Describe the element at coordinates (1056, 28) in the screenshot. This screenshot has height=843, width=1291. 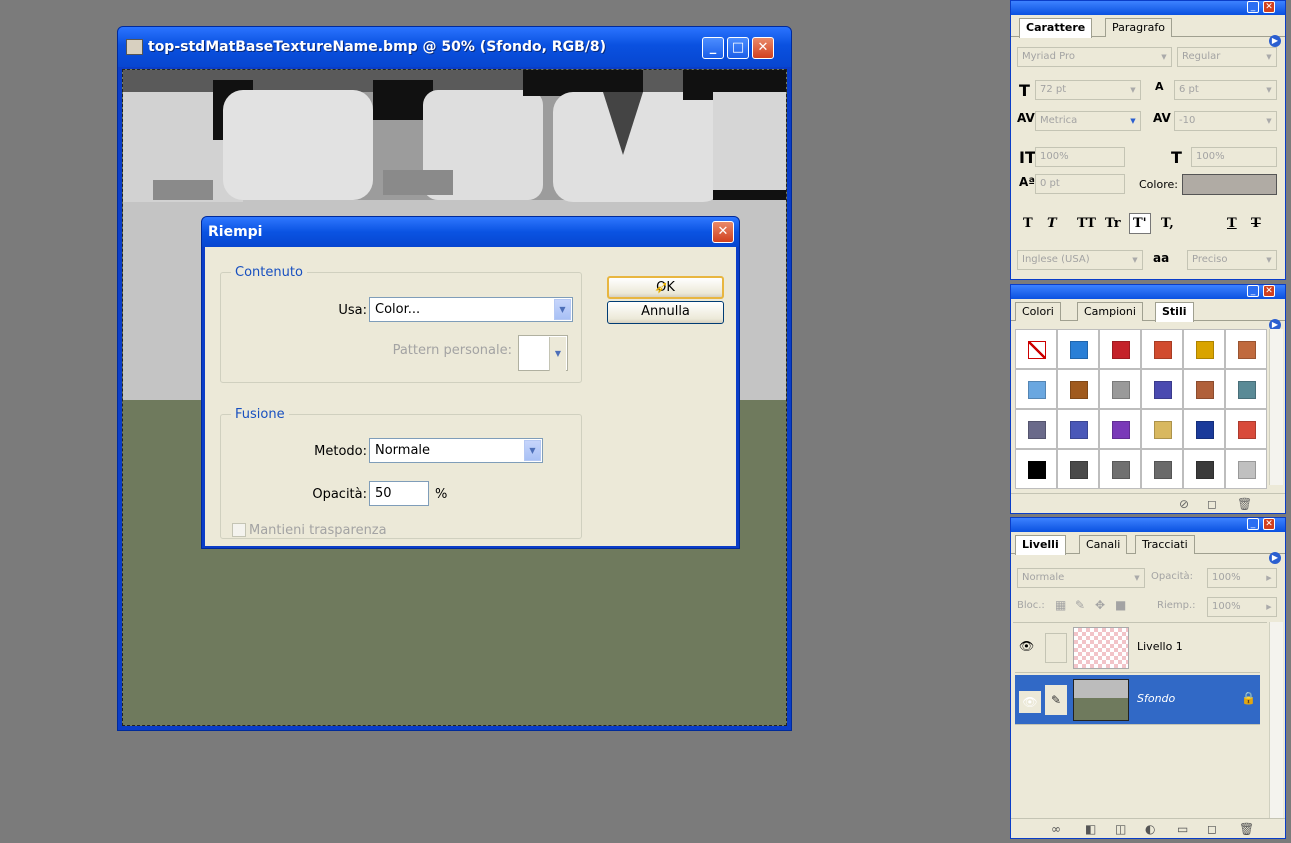
I see `tab-carattere: Carattere` at that location.